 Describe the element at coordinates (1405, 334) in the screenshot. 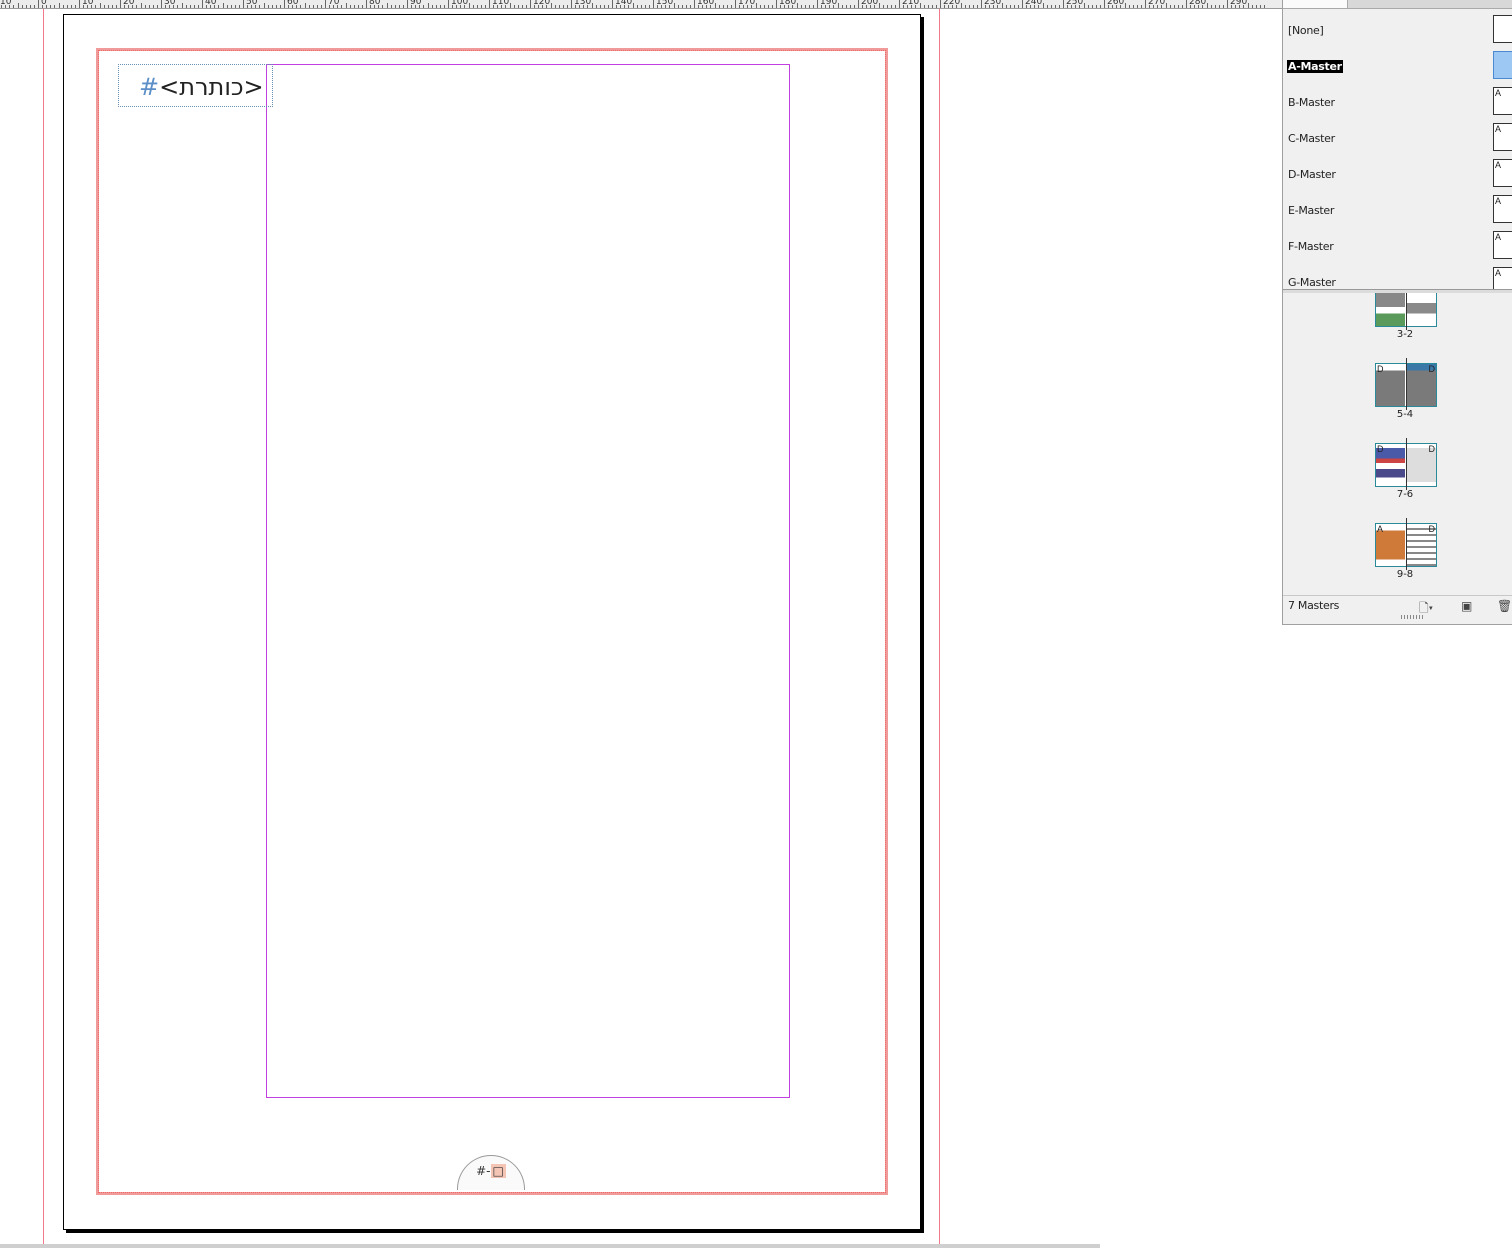

I see `spread-label: 3-2` at that location.